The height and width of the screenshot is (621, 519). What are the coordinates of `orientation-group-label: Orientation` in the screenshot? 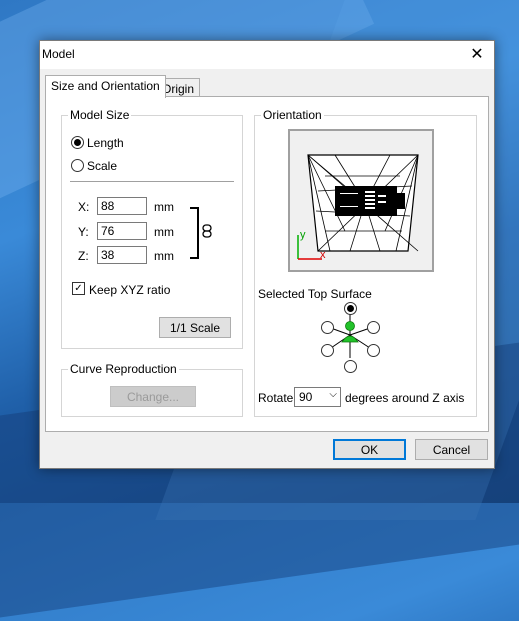 It's located at (292, 115).